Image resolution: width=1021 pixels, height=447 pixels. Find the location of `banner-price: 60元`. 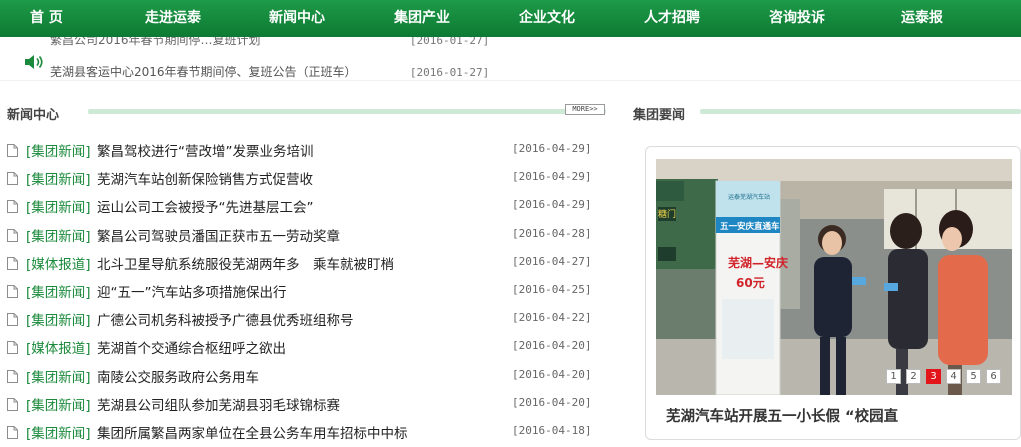

banner-price: 60元 is located at coordinates (750, 283).